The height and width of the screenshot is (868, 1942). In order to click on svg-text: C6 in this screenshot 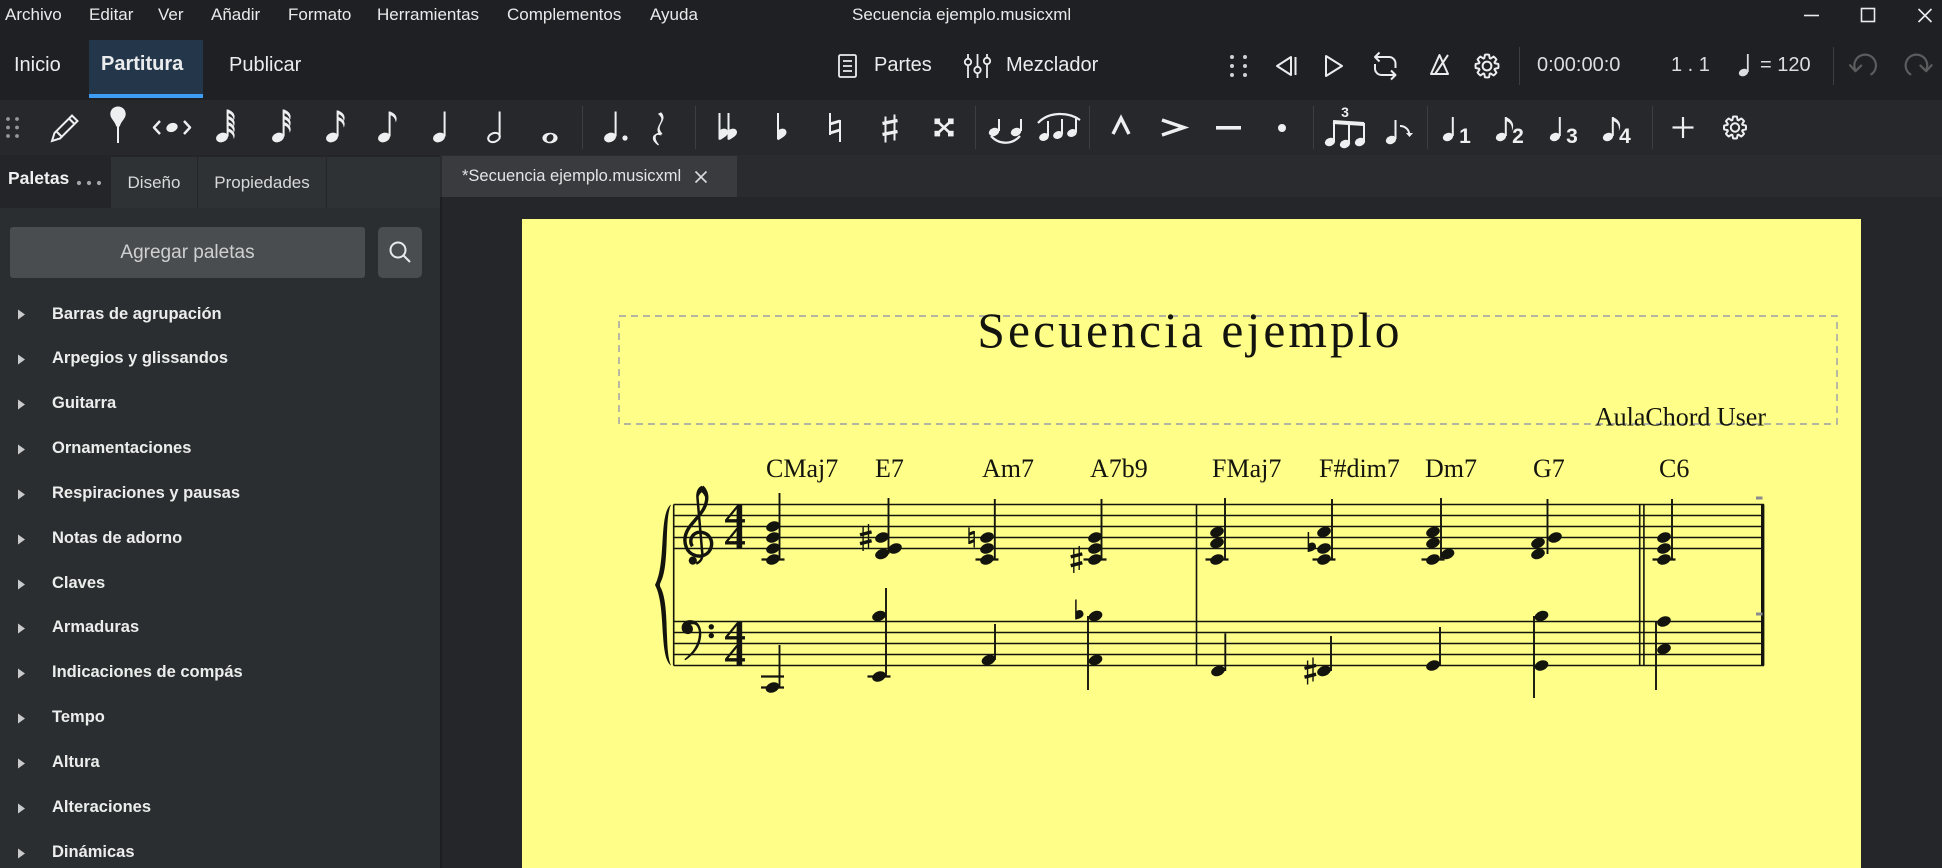, I will do `click(1674, 468)`.